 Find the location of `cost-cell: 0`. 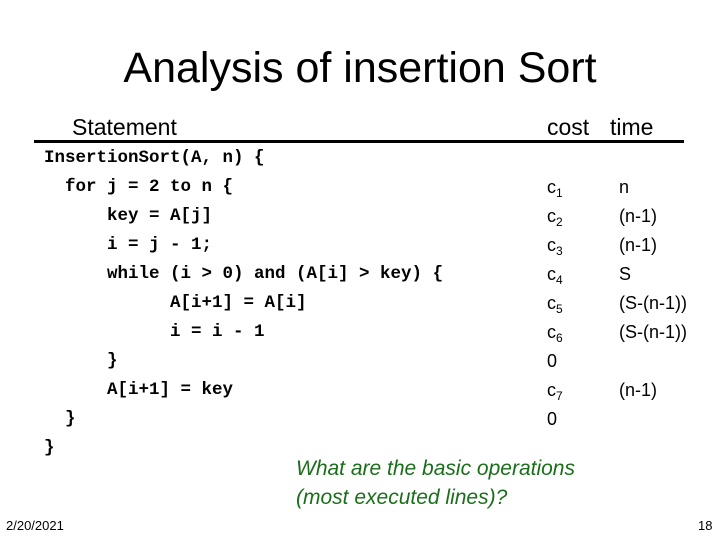

cost-cell: 0 is located at coordinates (552, 422).